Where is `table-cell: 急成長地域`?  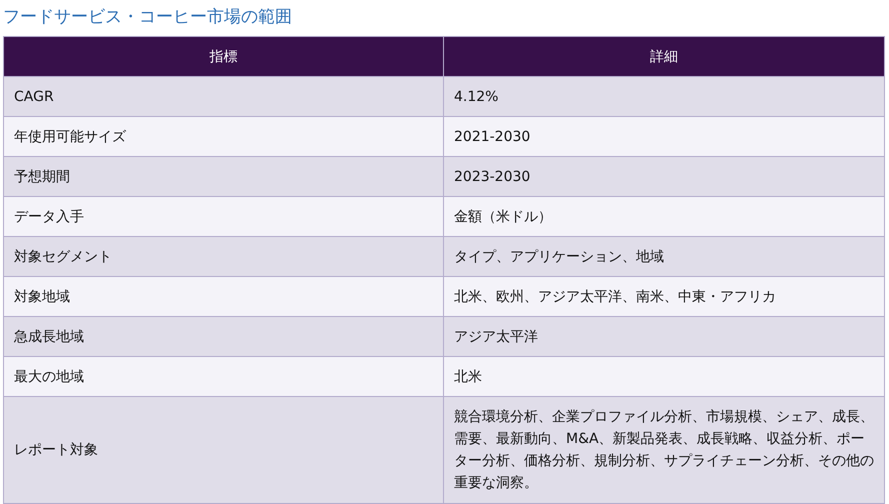
table-cell: 急成長地域 is located at coordinates (224, 336).